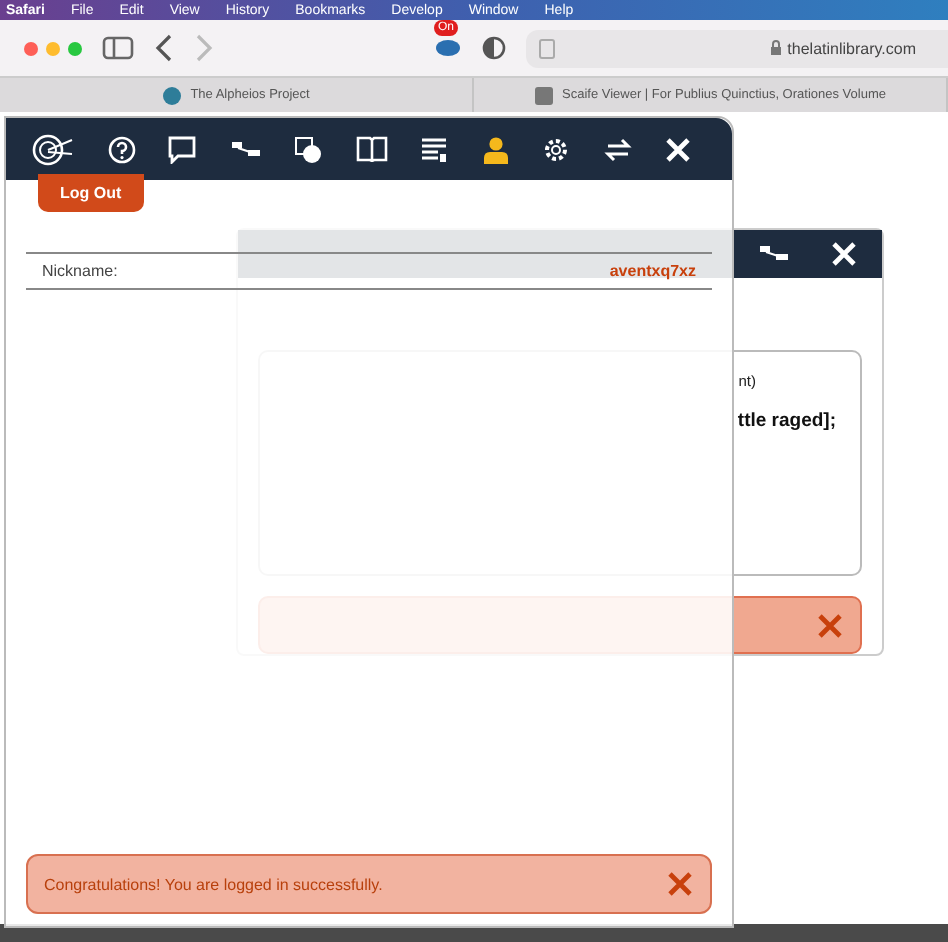  Describe the element at coordinates (121, 149) in the screenshot. I see `help-icon` at that location.